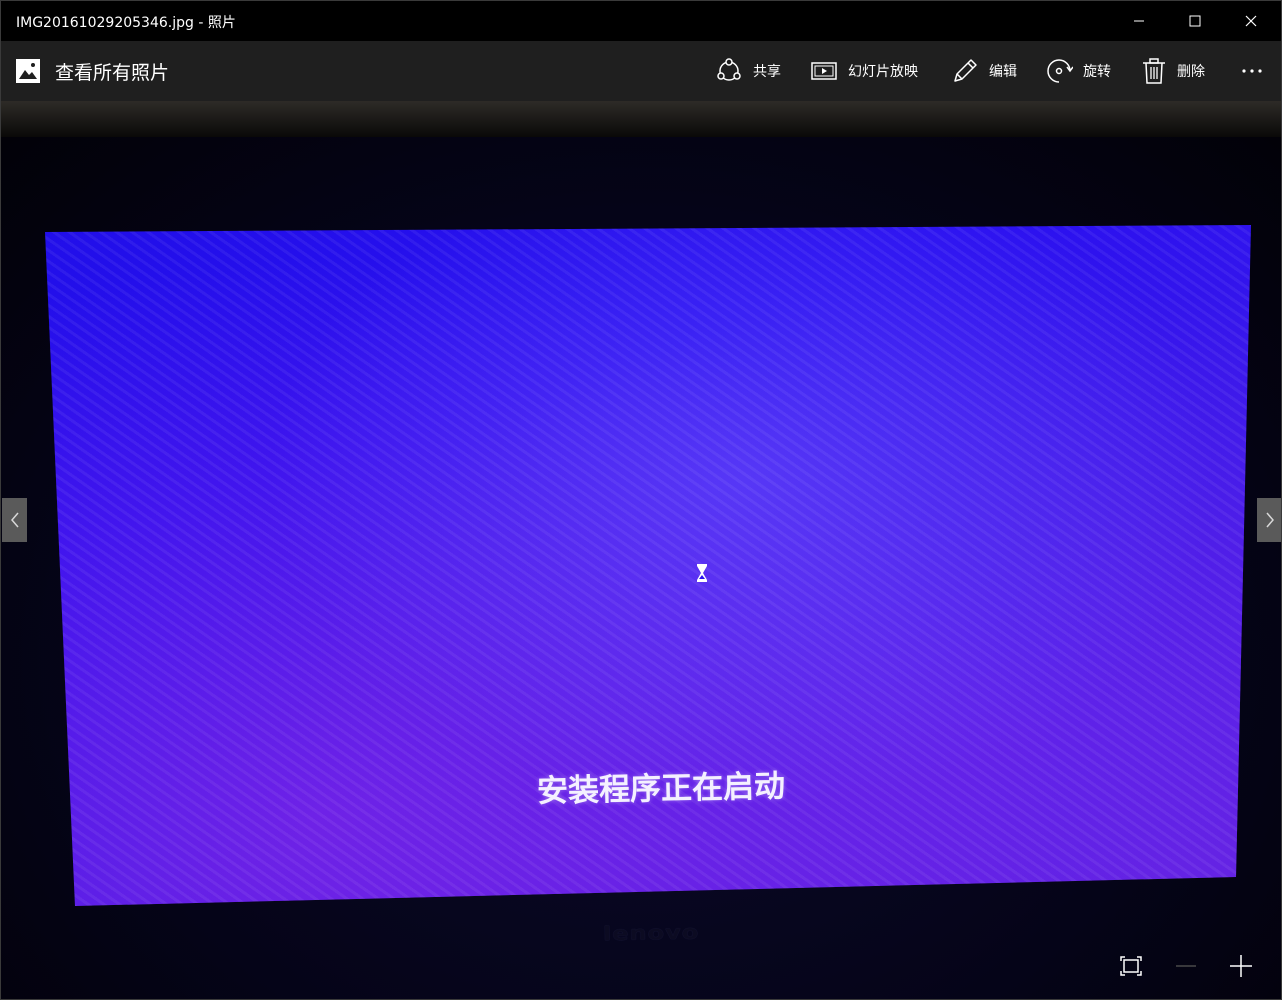  I want to click on share-icon, so click(729, 69).